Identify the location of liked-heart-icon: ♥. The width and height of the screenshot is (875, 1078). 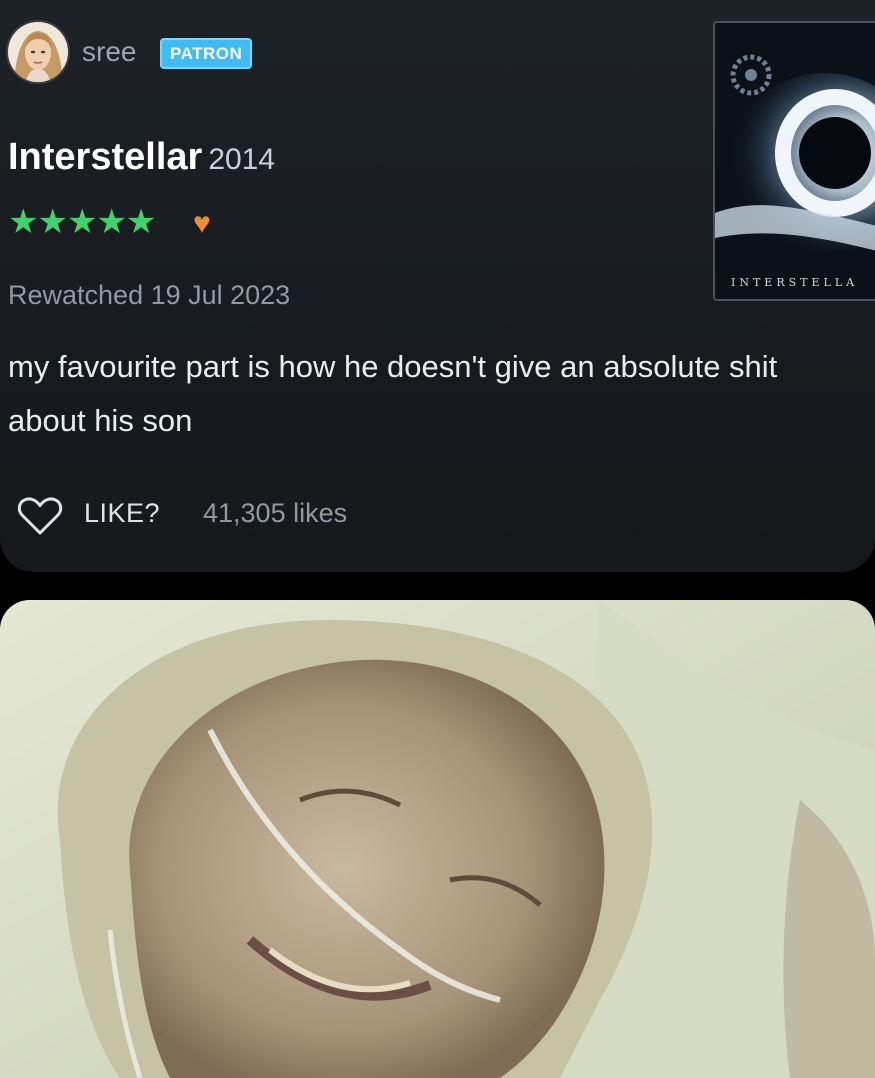
(202, 223).